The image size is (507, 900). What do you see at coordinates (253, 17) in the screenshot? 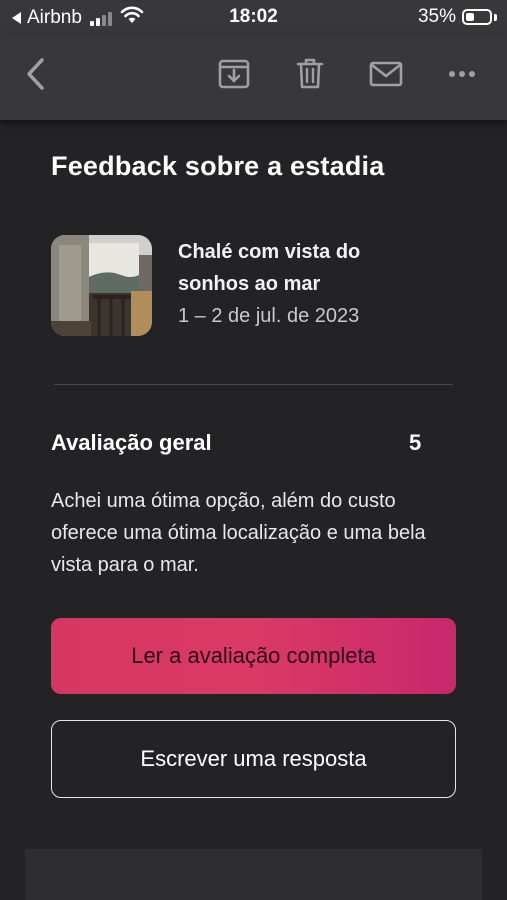
I see `status-bar: Airbnb 18:02 35%` at bounding box center [253, 17].